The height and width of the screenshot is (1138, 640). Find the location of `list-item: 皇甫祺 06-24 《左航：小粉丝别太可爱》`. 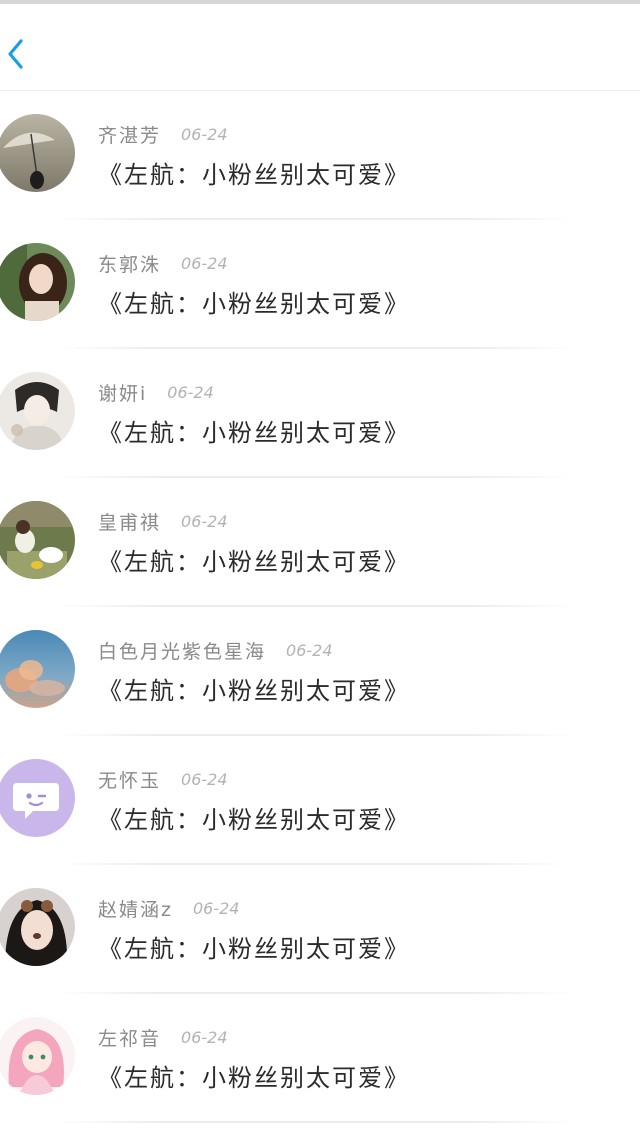

list-item: 皇甫祺 06-24 《左航：小粉丝别太可爱》 is located at coordinates (320, 542).